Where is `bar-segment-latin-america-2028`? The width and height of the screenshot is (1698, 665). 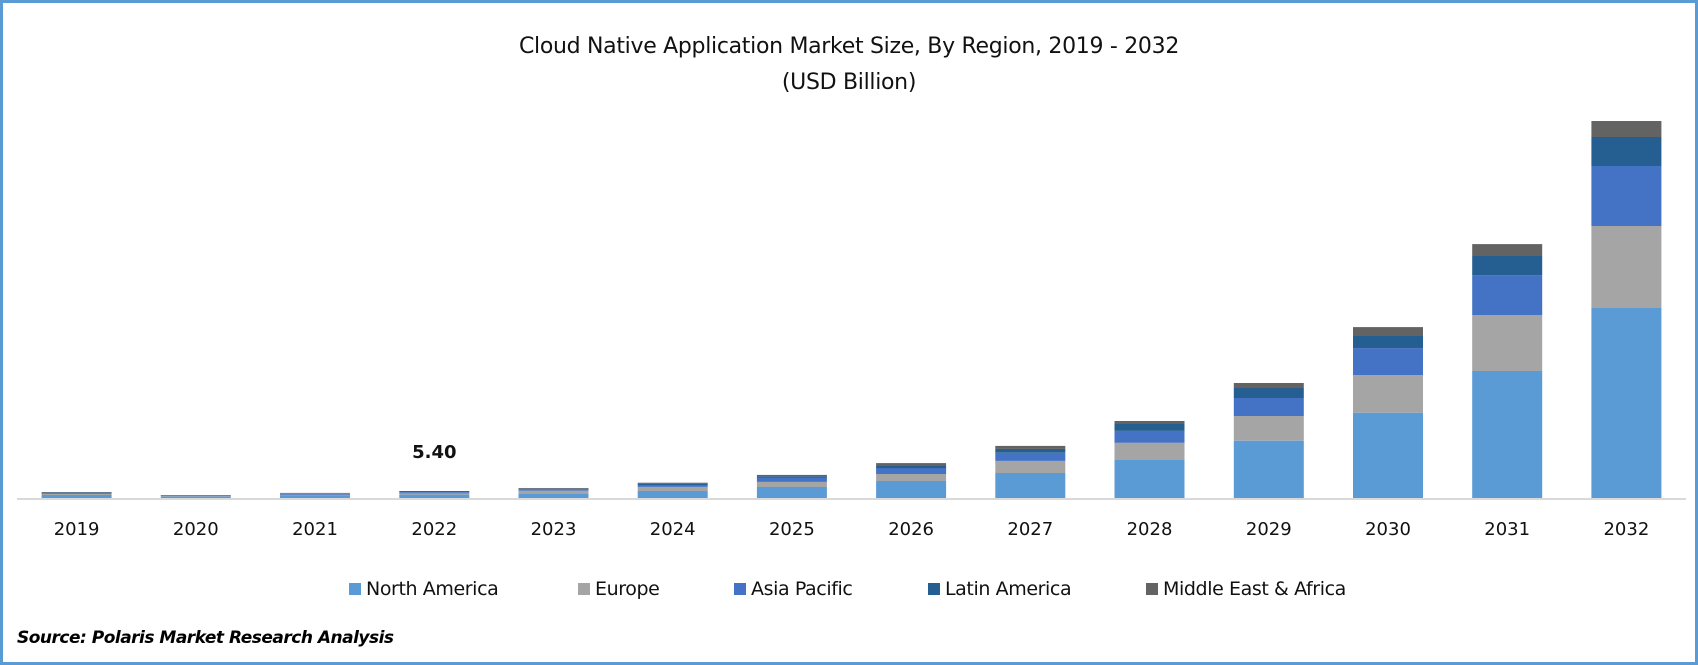
bar-segment-latin-america-2028 is located at coordinates (1149, 427).